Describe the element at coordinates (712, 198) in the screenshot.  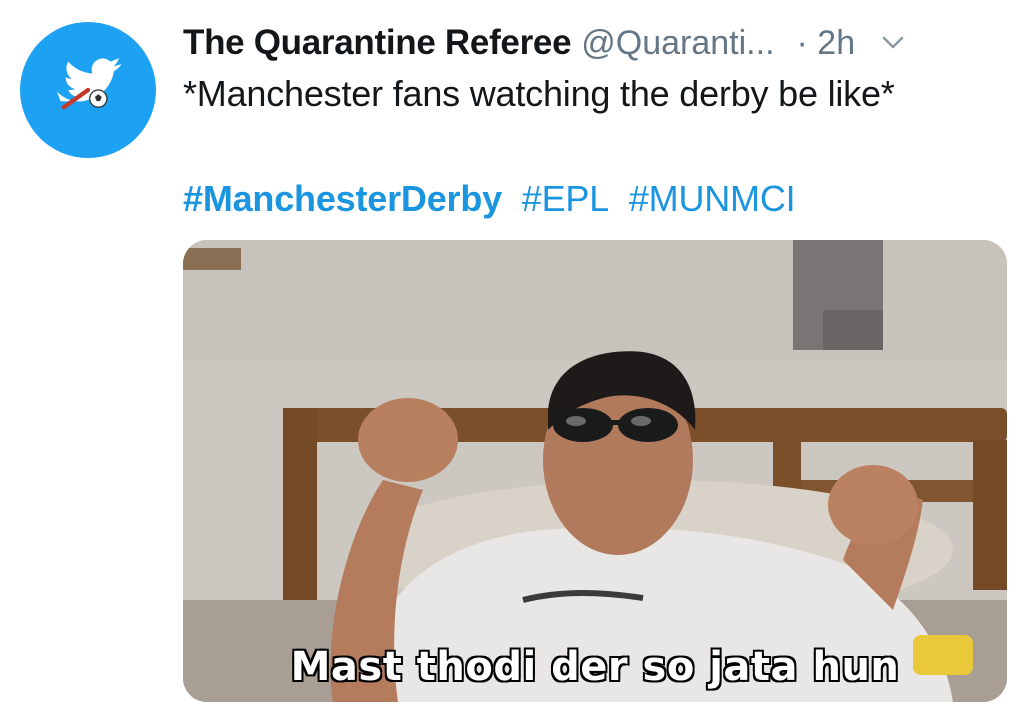
I see `hashtag-link: #MUNMCI` at that location.